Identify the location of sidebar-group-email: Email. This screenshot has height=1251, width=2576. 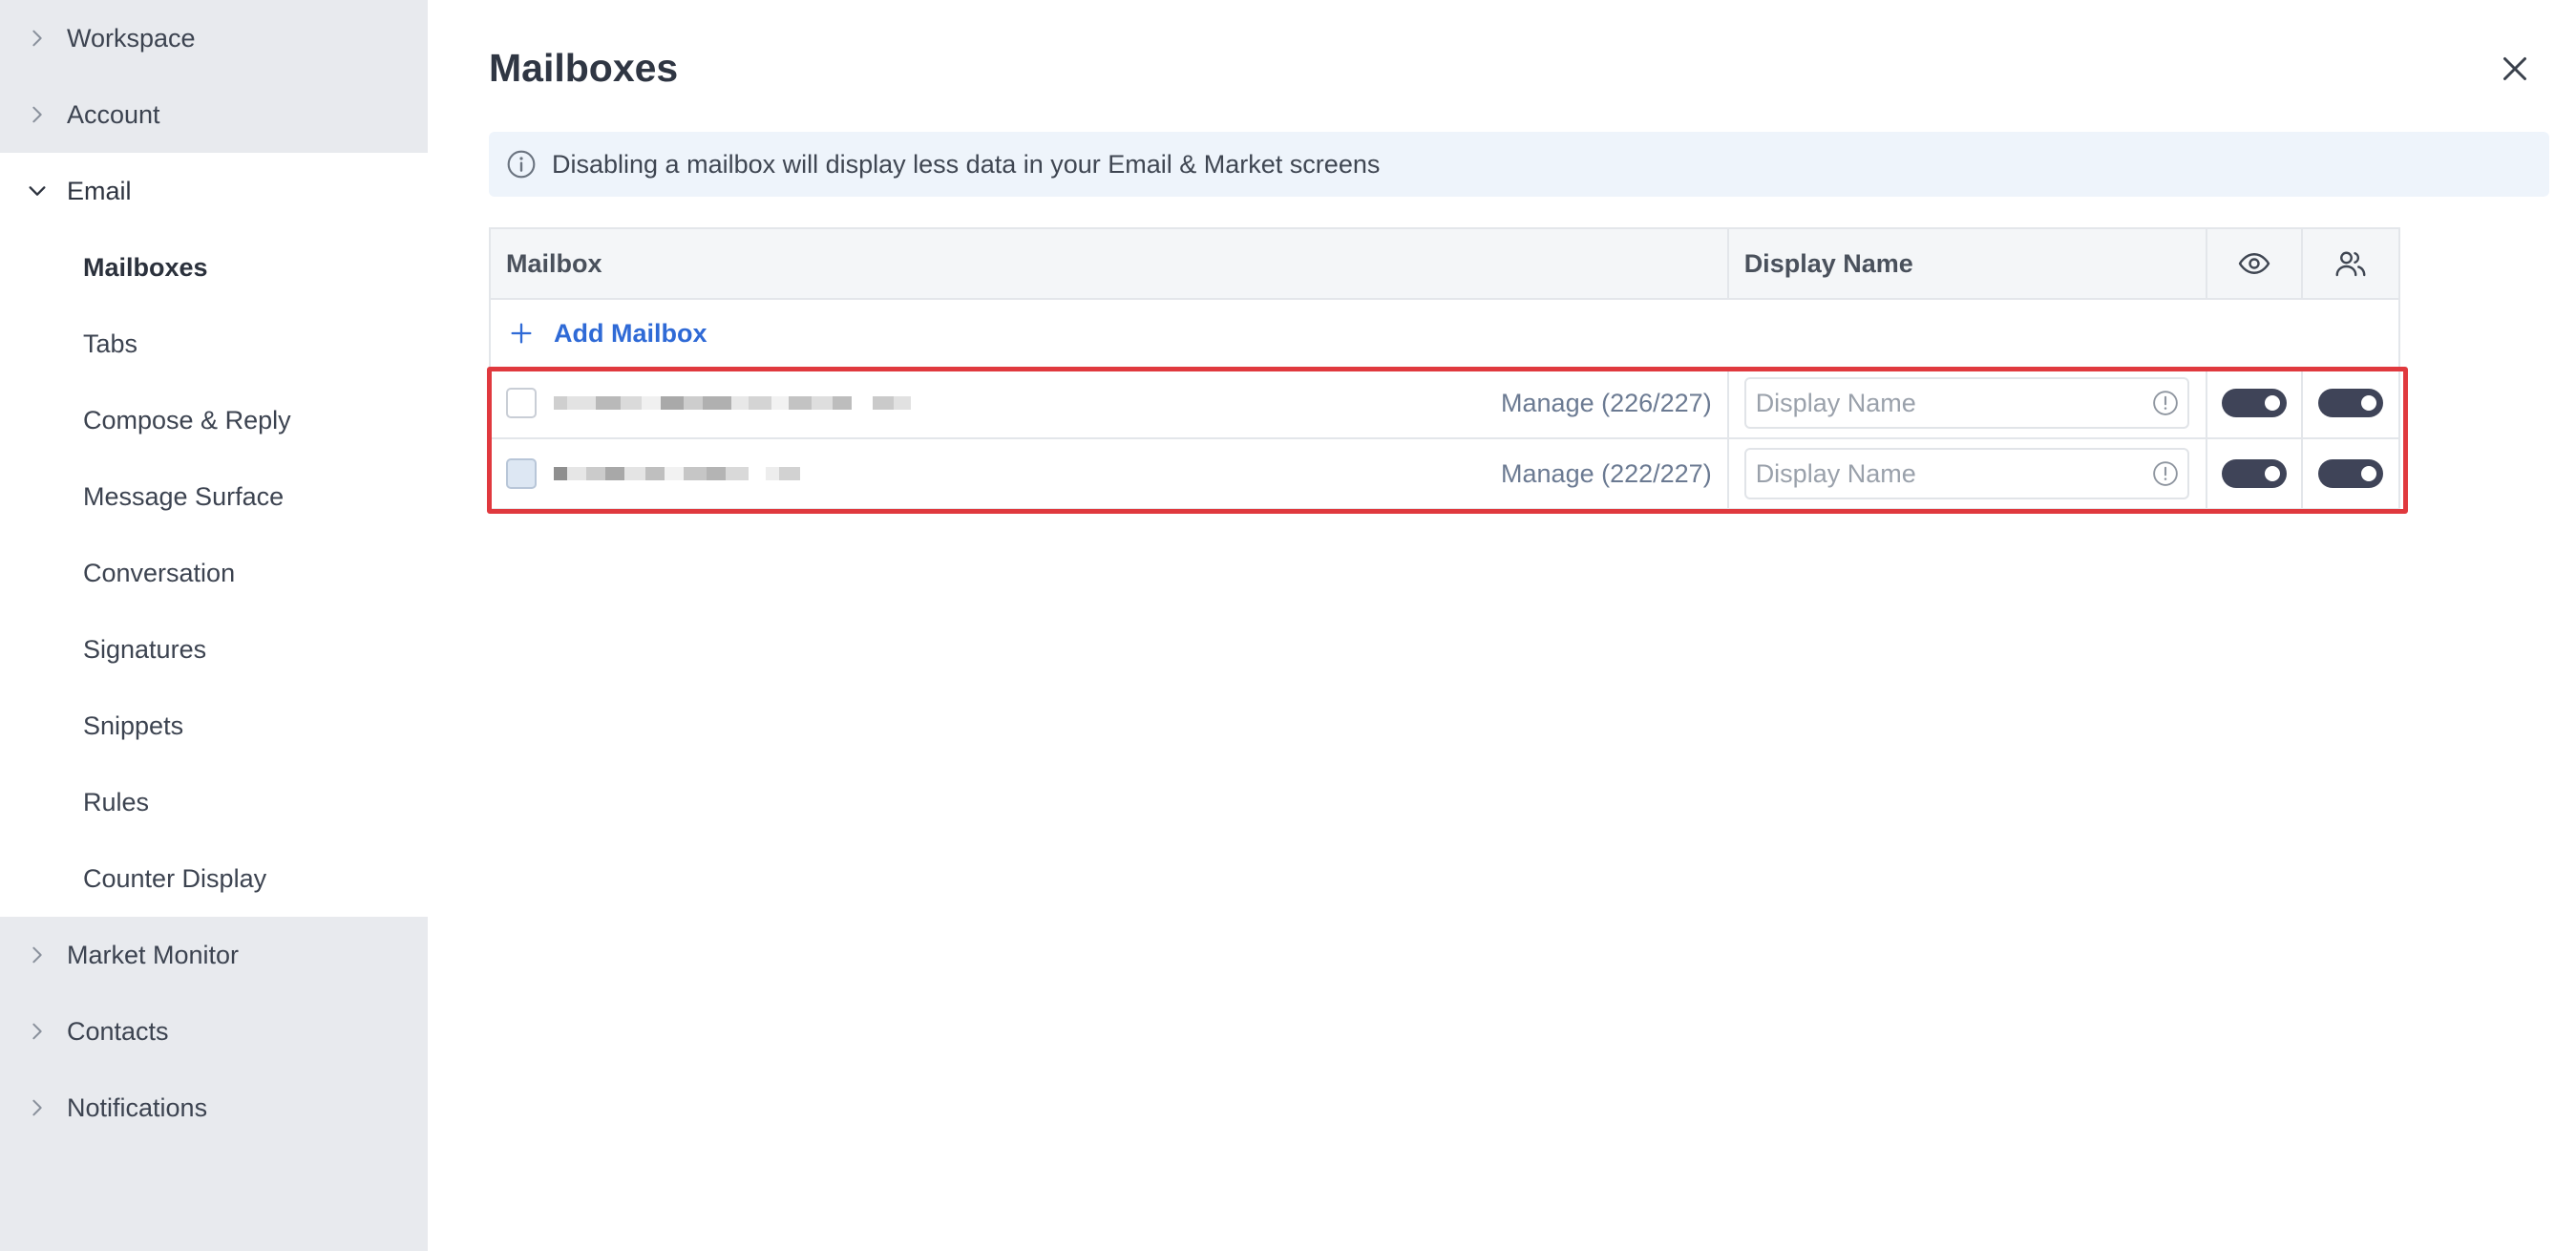
(214, 191).